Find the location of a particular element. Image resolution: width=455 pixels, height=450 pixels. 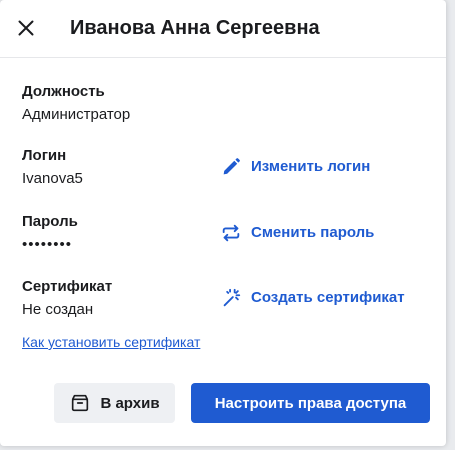

create-certificate-link: Создать сертификат is located at coordinates (312, 298).